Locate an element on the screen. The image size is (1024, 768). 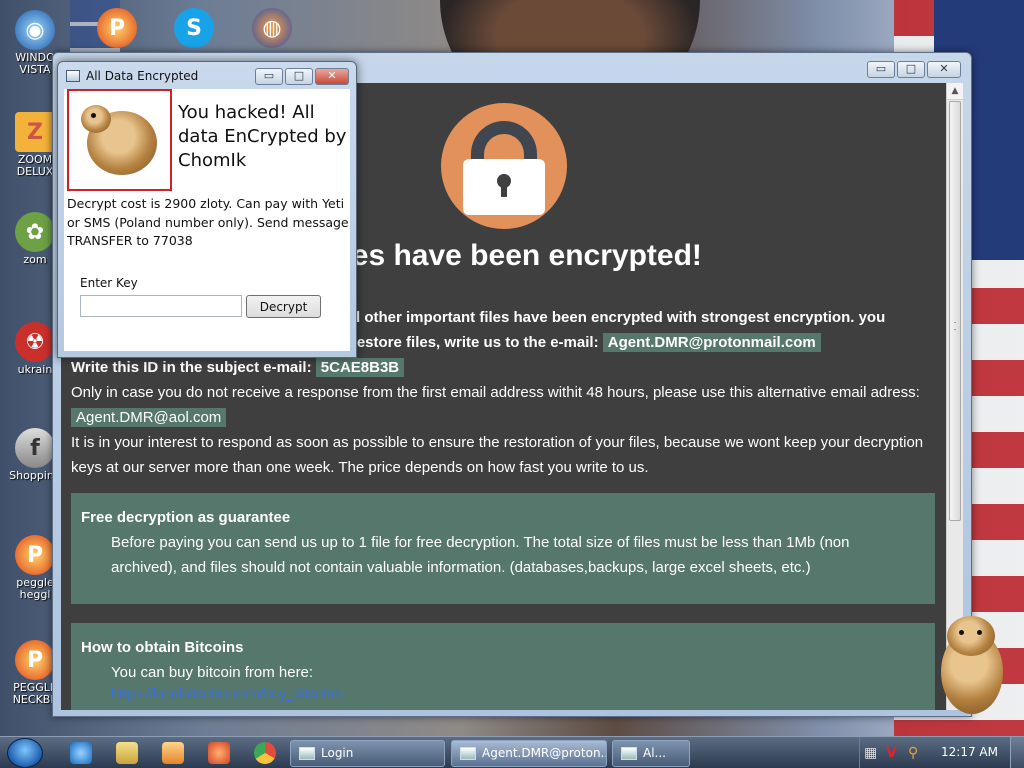
system-tray: ▦ V ⚲ 12:17 AM is located at coordinates (941, 752).